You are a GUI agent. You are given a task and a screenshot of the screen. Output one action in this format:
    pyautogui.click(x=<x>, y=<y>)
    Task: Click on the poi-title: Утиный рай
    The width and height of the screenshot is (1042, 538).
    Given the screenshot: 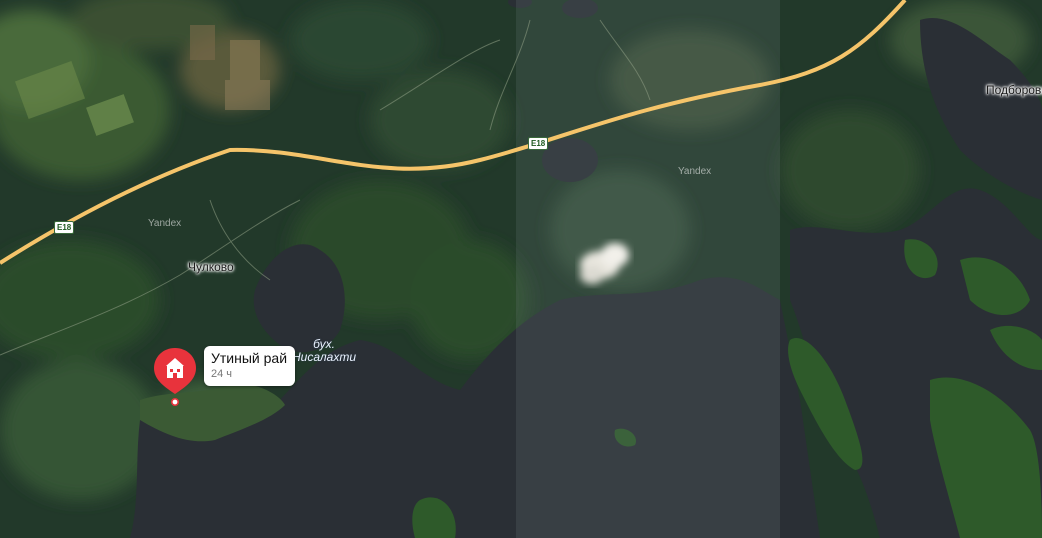 What is the action you would take?
    pyautogui.click(x=249, y=358)
    